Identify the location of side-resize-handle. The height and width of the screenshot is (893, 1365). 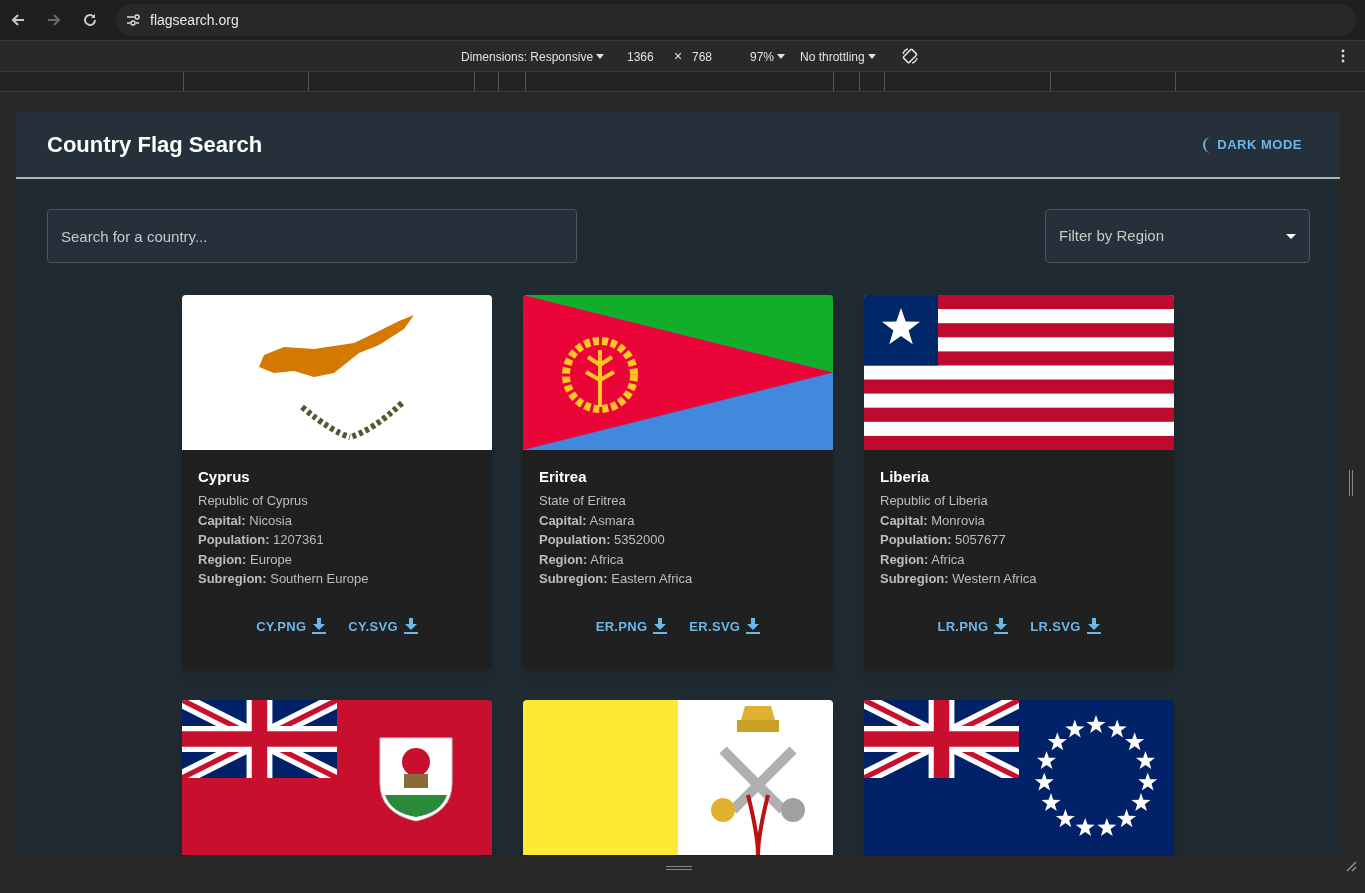
(1351, 483).